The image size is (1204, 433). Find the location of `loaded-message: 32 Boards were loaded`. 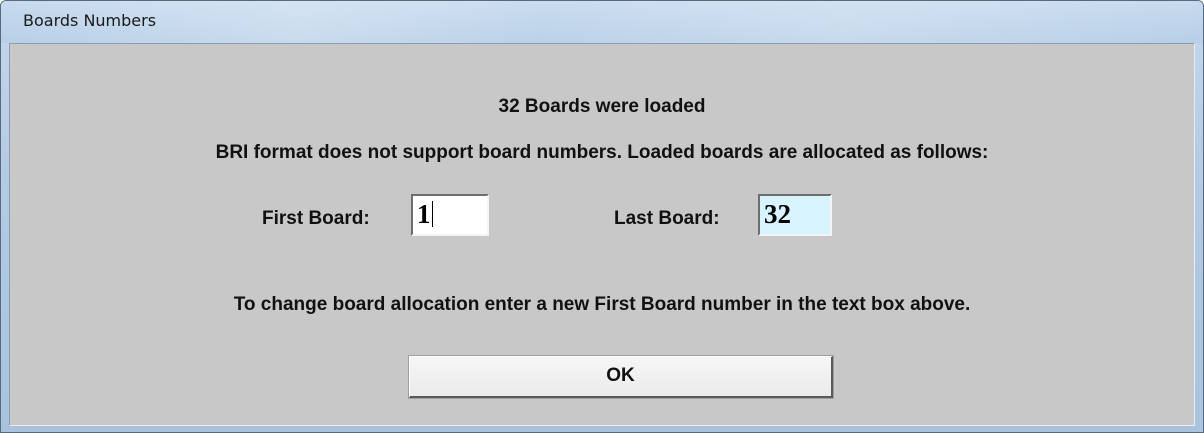

loaded-message: 32 Boards were loaded is located at coordinates (602, 106).